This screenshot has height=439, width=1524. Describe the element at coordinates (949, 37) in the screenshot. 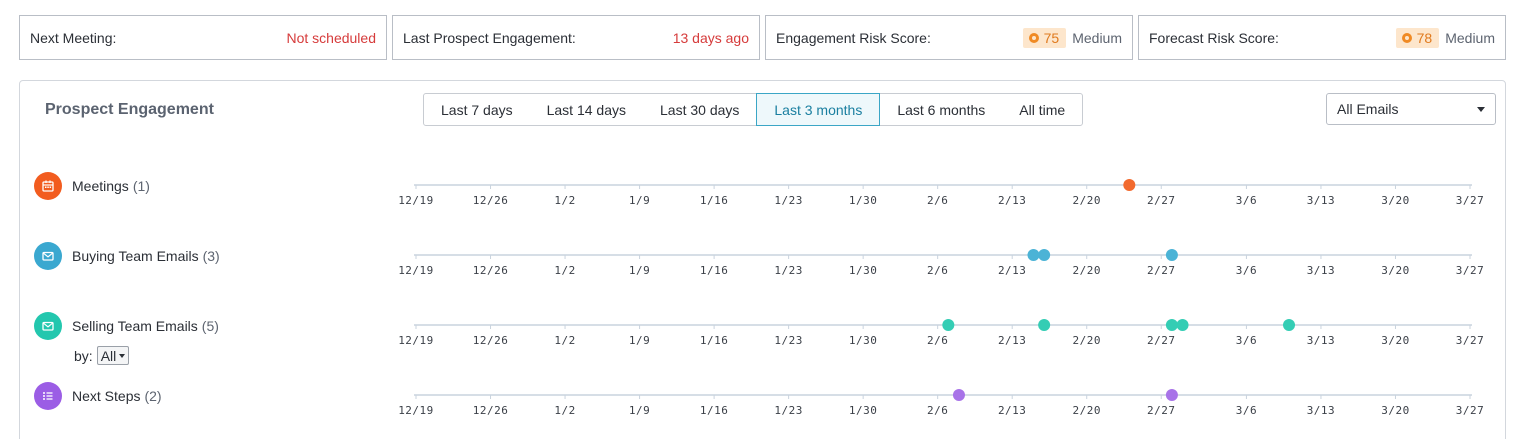

I see `engagement-risk-card: Engagement Risk Score: 75 Medium` at that location.